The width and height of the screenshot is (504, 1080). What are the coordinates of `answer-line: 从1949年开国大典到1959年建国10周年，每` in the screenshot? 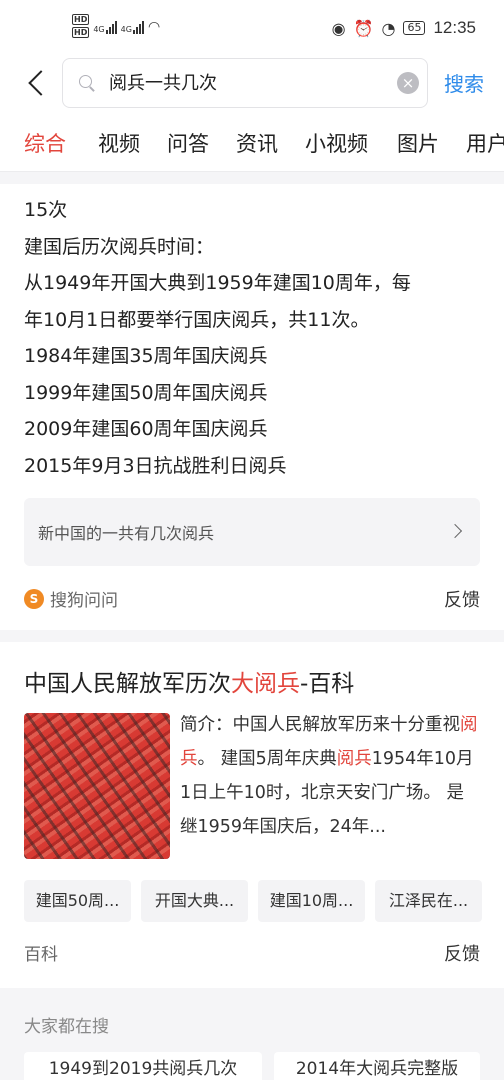 It's located at (217, 283).